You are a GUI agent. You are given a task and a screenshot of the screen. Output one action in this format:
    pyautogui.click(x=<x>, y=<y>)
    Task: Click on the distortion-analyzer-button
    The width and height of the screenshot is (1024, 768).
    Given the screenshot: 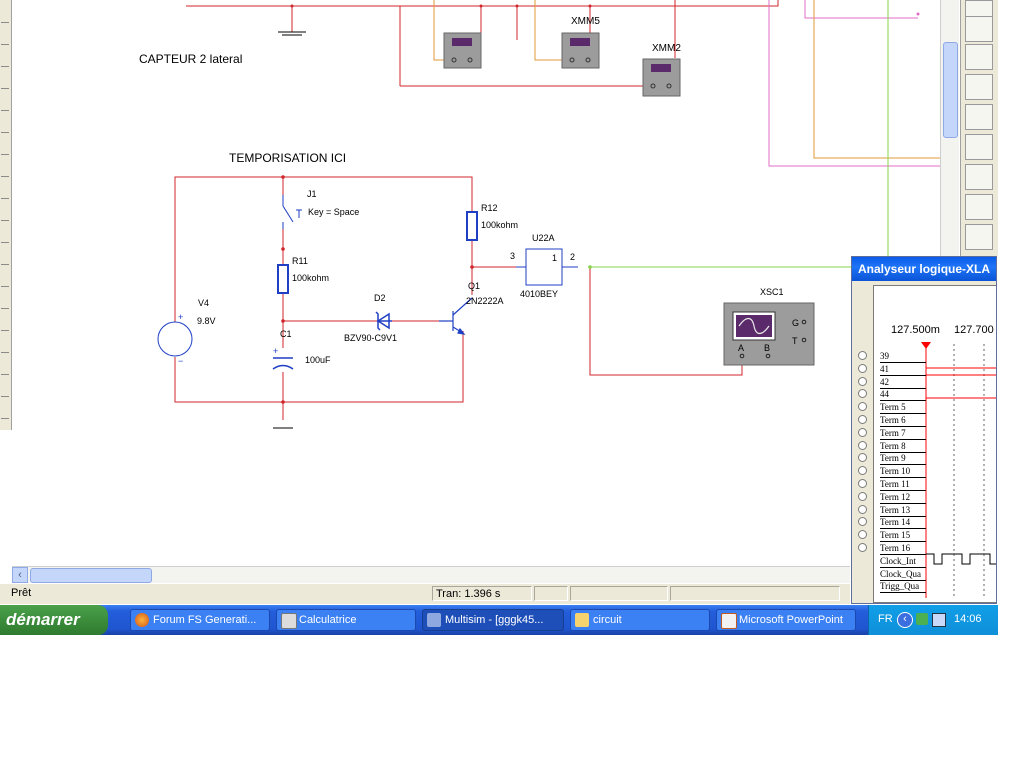 What is the action you would take?
    pyautogui.click(x=979, y=237)
    